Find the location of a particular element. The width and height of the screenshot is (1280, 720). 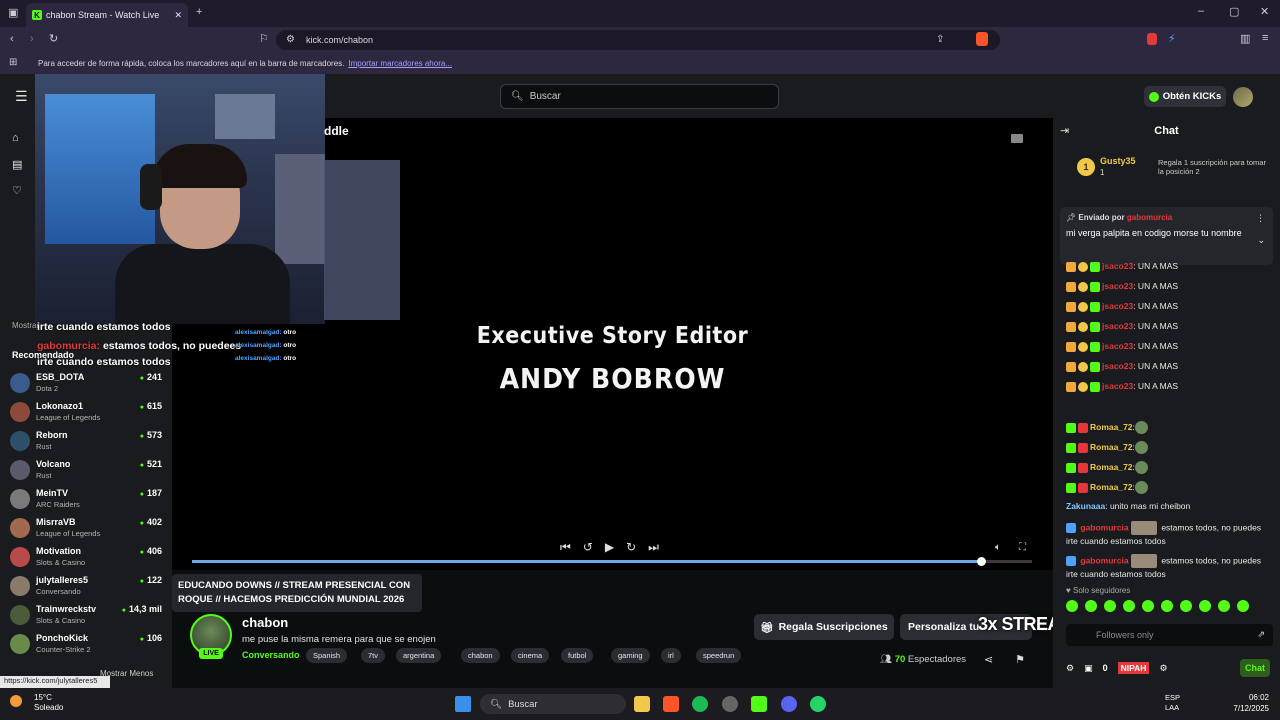

chat-input: Followers only ⇗ is located at coordinates (1169, 635).